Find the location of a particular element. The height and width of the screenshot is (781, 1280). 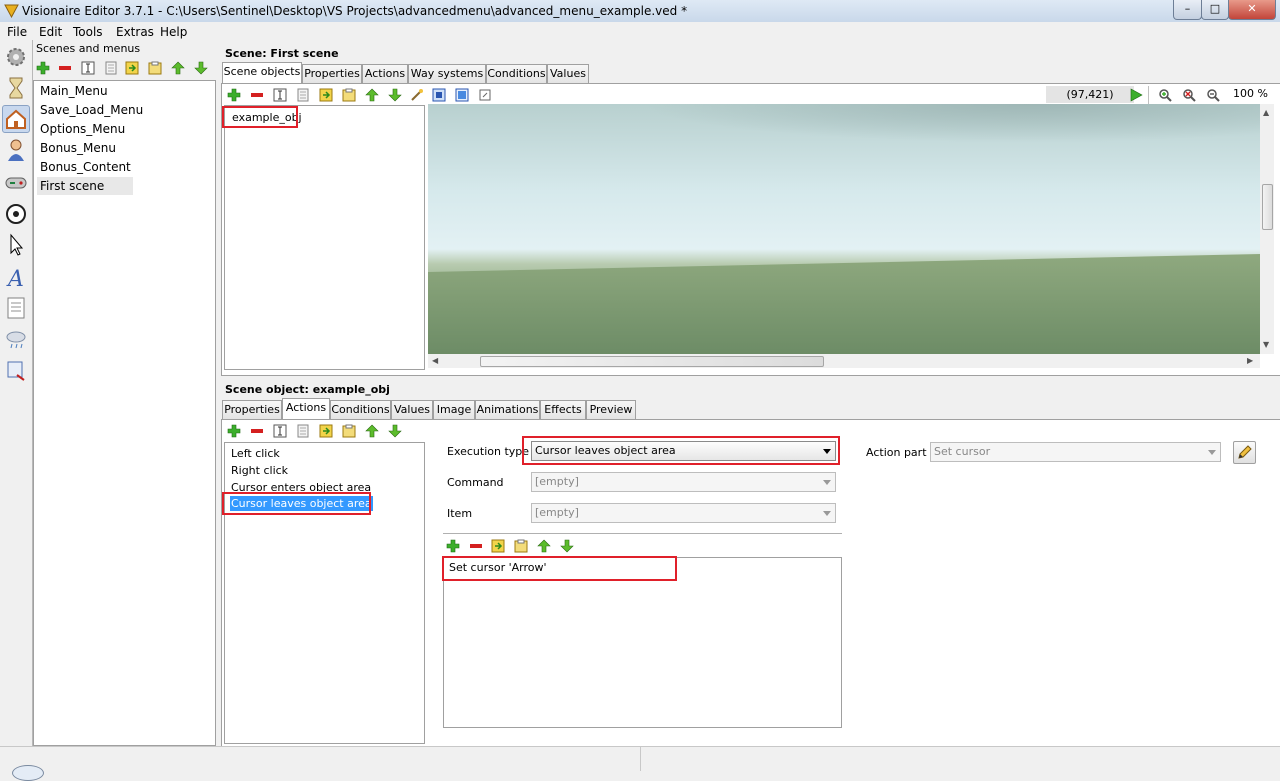

cursor-coordinates: (97,421) is located at coordinates (1090, 94).